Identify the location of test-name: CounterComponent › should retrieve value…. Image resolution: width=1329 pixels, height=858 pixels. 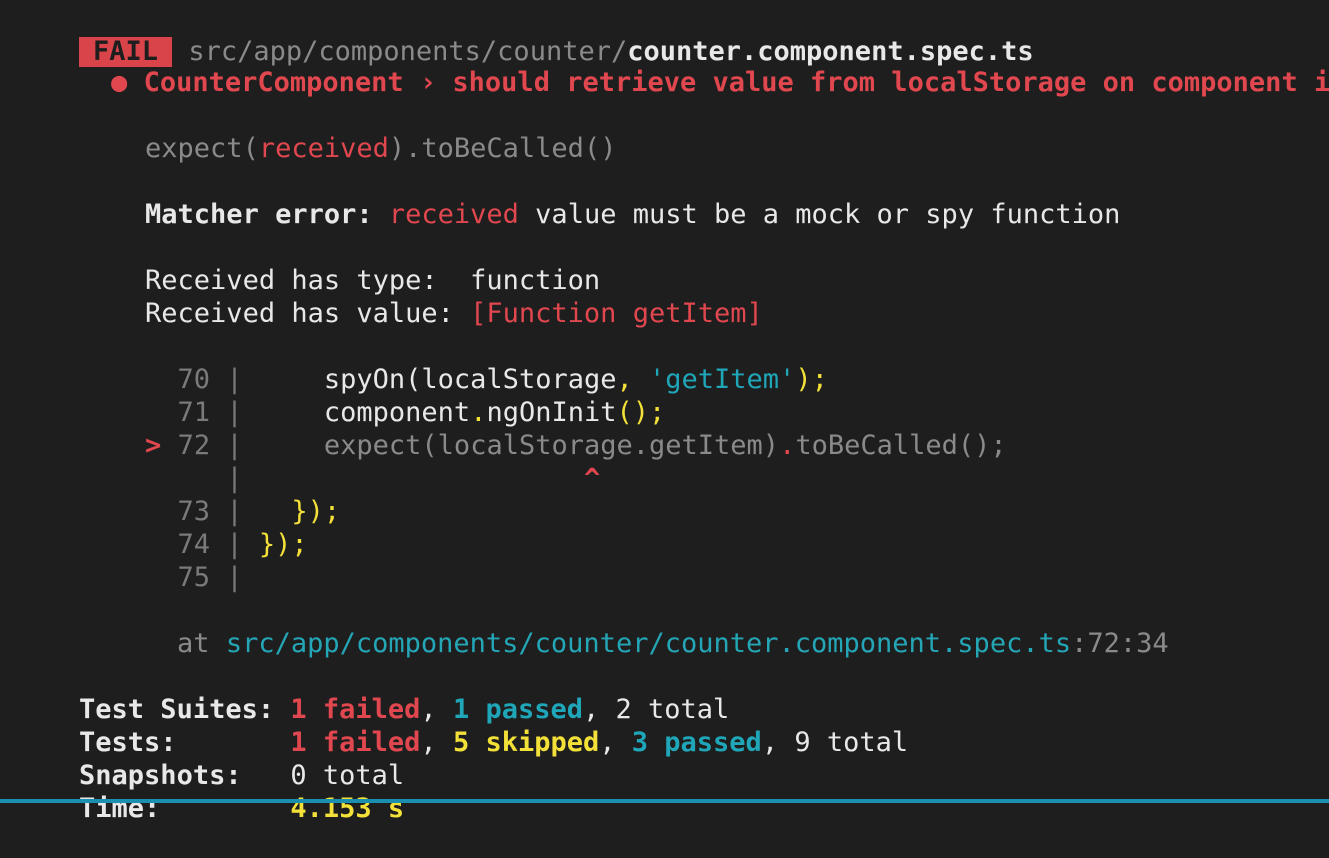
(736, 82).